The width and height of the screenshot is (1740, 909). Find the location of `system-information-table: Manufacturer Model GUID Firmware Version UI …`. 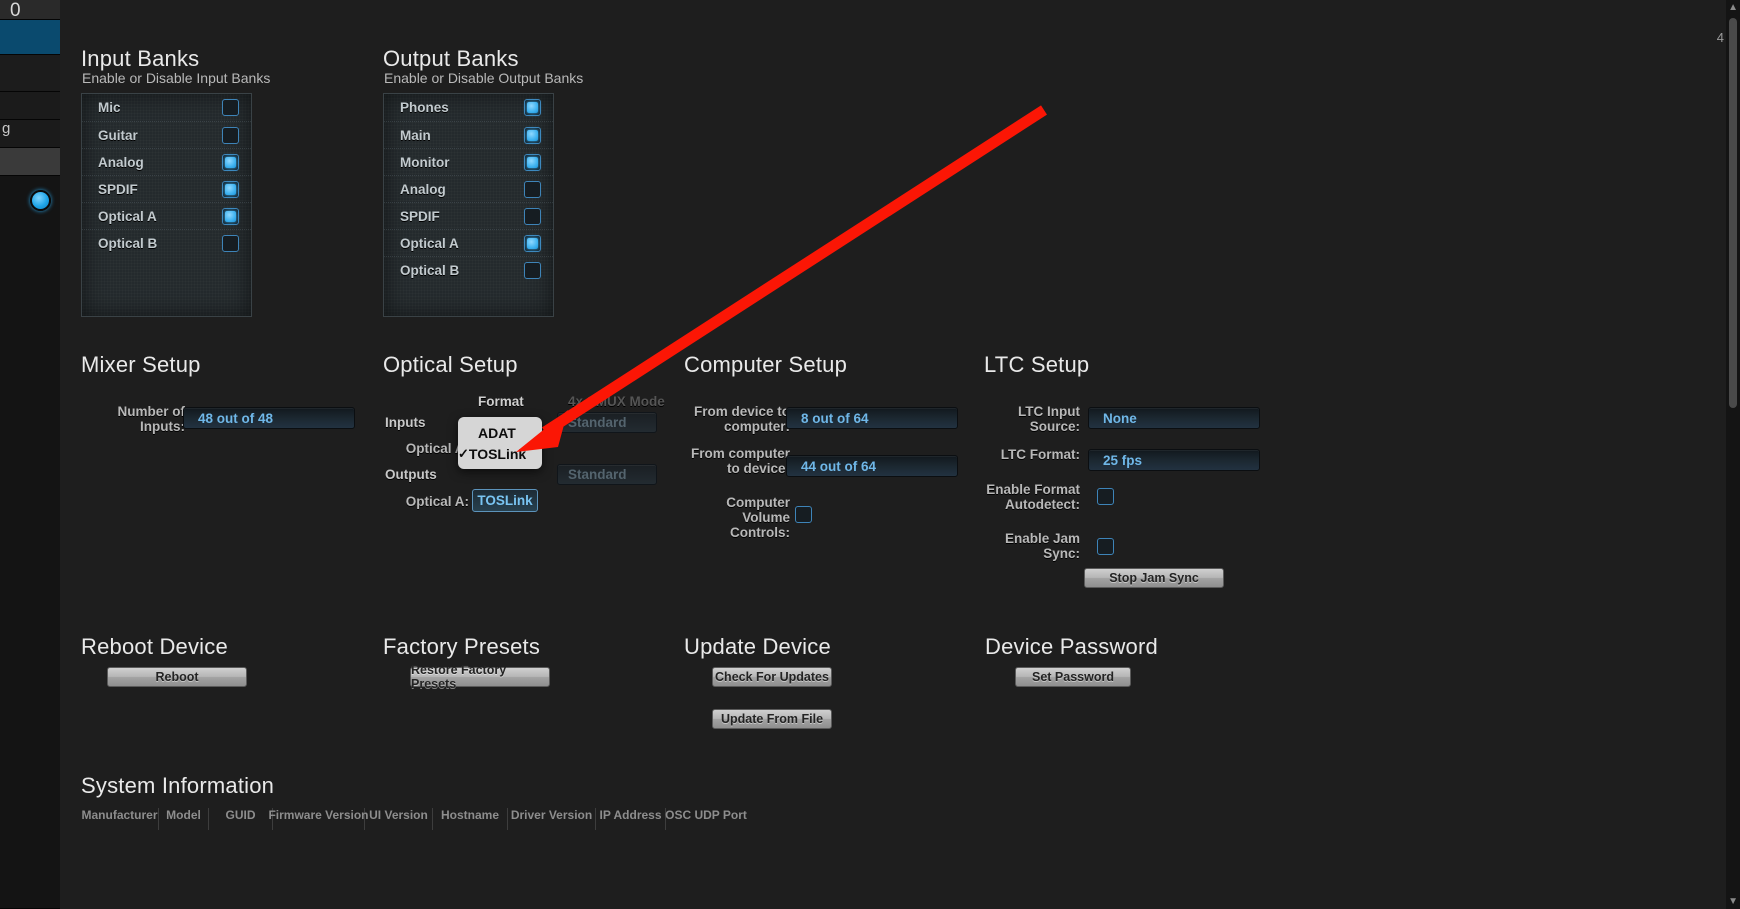

system-information-table: Manufacturer Model GUID Firmware Version UI … is located at coordinates (414, 819).